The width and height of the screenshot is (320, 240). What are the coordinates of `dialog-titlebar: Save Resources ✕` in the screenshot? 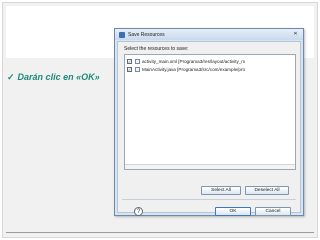 It's located at (209, 34).